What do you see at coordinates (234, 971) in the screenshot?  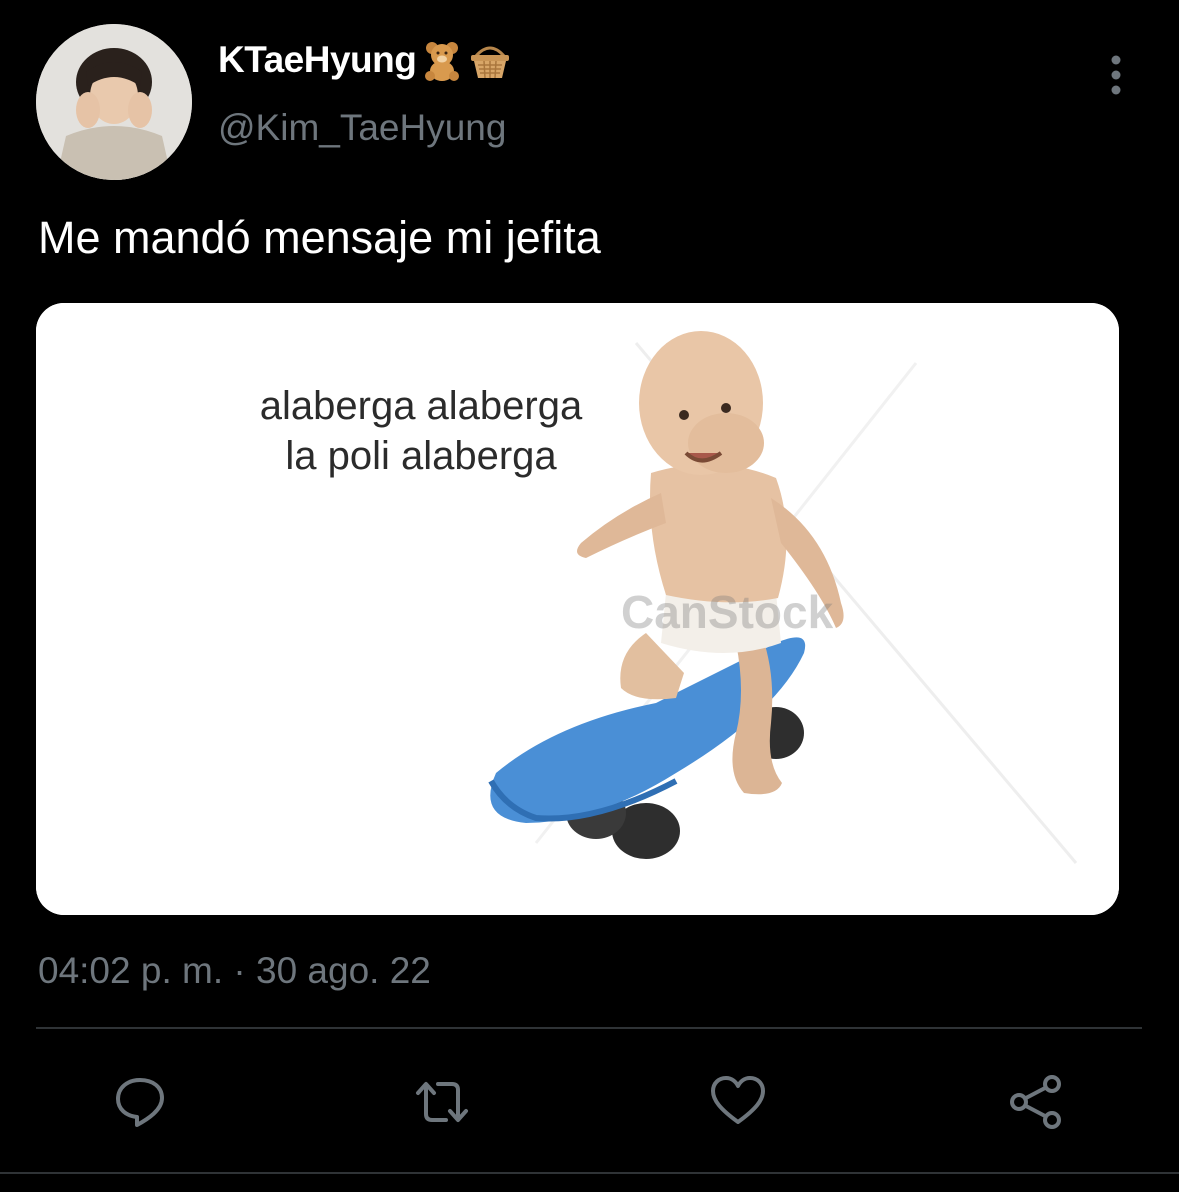 I see `tweet-timestamp: 04:02 p. m. · 30 ago. 22` at bounding box center [234, 971].